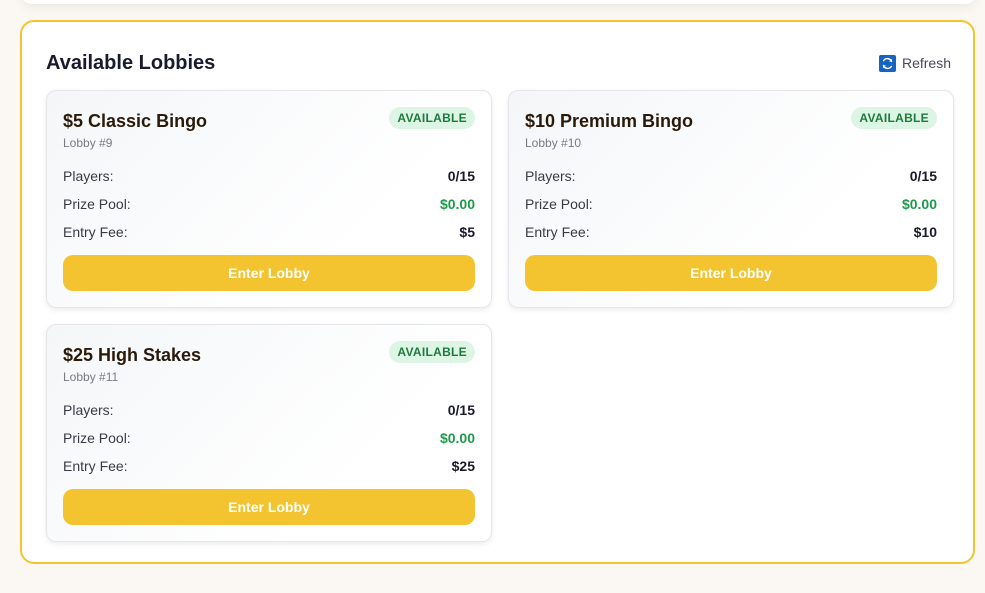 This screenshot has width=985, height=593. What do you see at coordinates (887, 63) in the screenshot?
I see `refresh-icon` at bounding box center [887, 63].